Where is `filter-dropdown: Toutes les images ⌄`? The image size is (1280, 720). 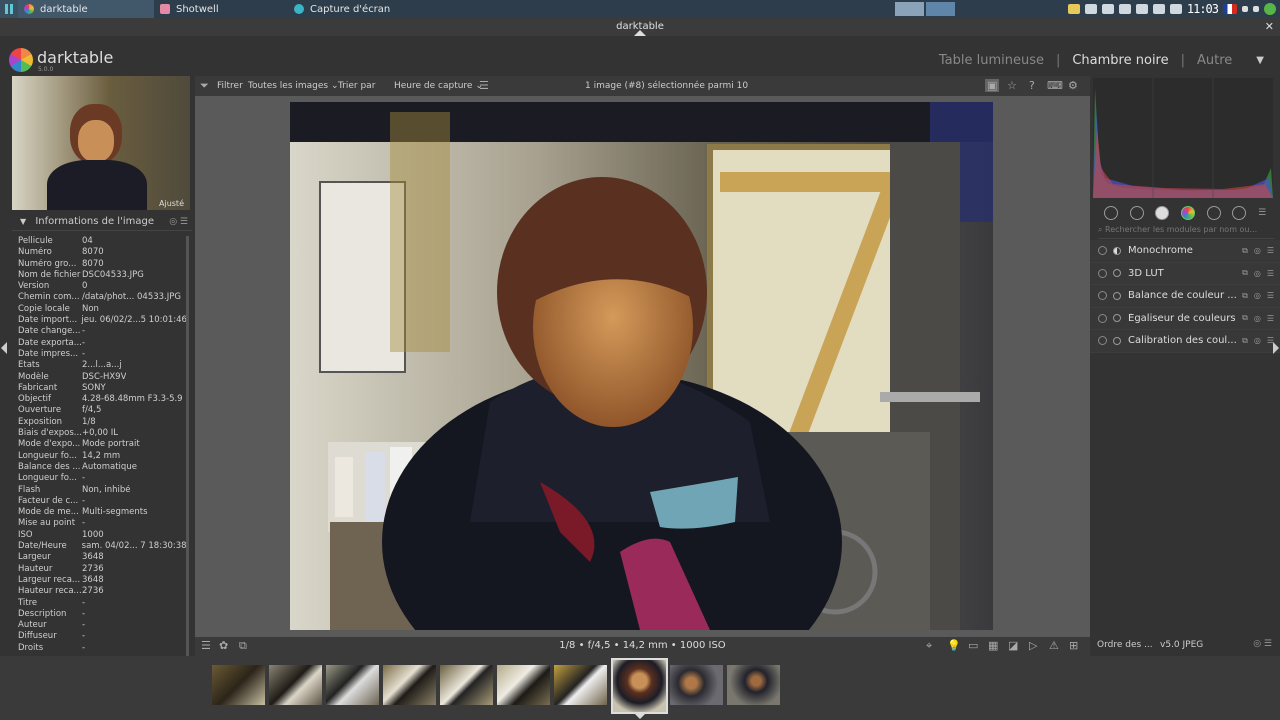 filter-dropdown: Toutes les images ⌄ is located at coordinates (293, 86).